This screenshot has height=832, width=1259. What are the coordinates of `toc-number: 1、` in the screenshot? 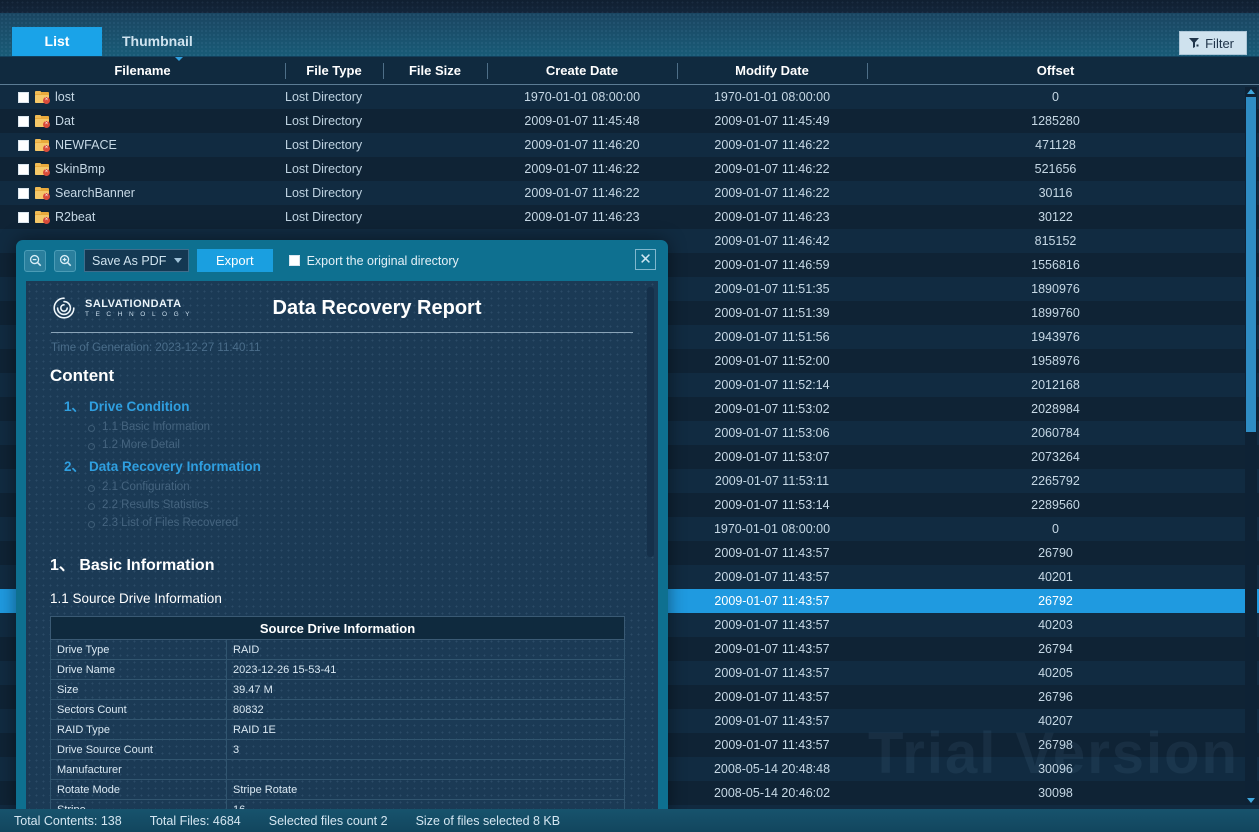 It's located at (75, 406).